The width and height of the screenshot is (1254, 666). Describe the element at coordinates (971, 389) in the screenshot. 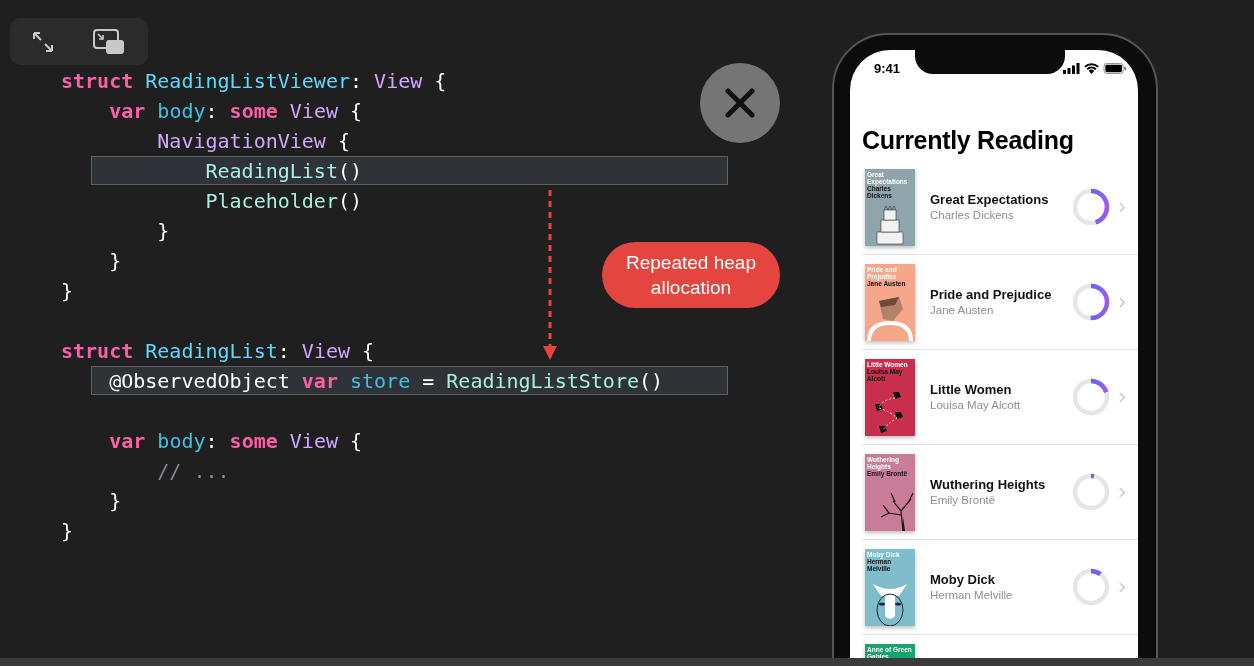

I see `book-title: Little Women` at that location.